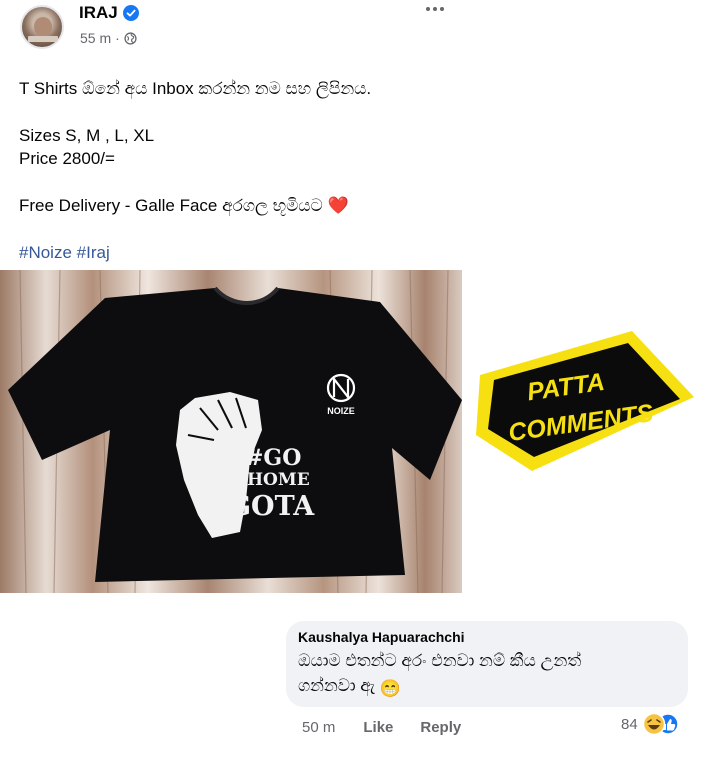 This screenshot has width=720, height=778. What do you see at coordinates (585, 401) in the screenshot?
I see `sticker-graphic: PATTA COMMENTS` at bounding box center [585, 401].